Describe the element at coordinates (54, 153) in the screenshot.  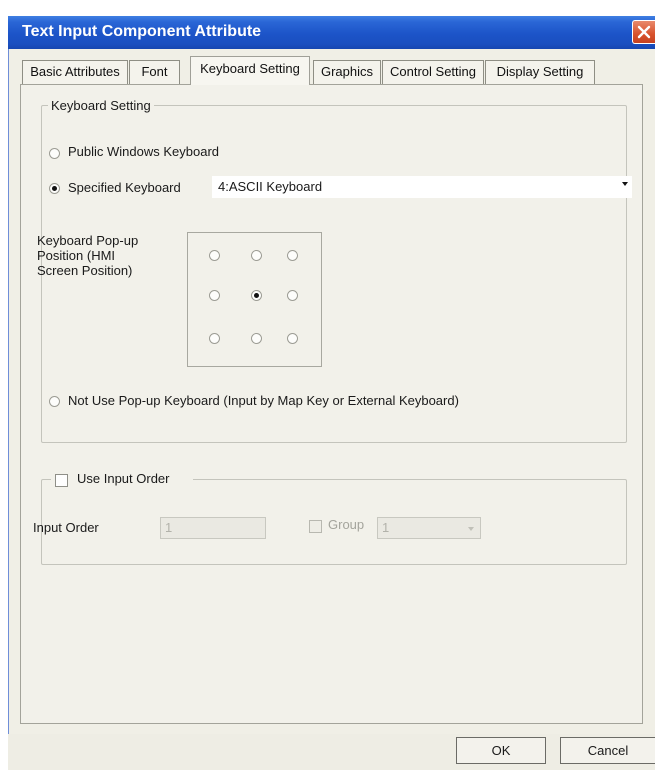
I see `public-windows-keyboard-radio` at that location.